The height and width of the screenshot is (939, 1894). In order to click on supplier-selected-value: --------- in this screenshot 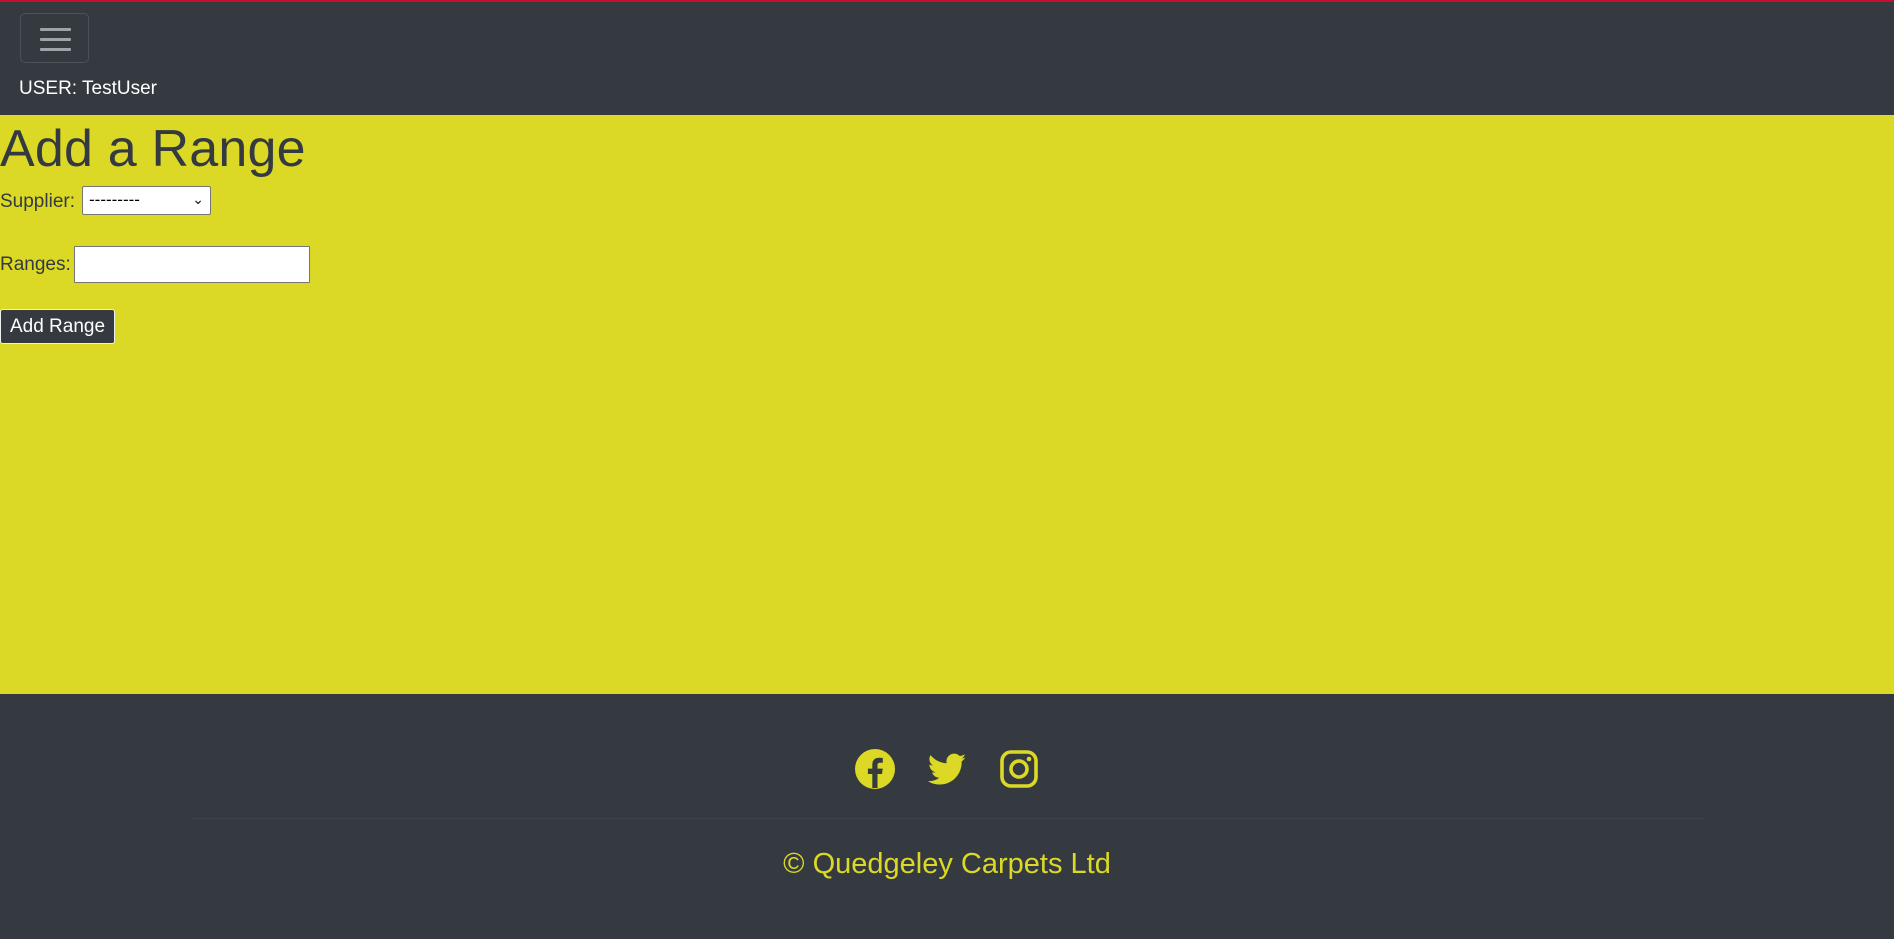, I will do `click(114, 199)`.